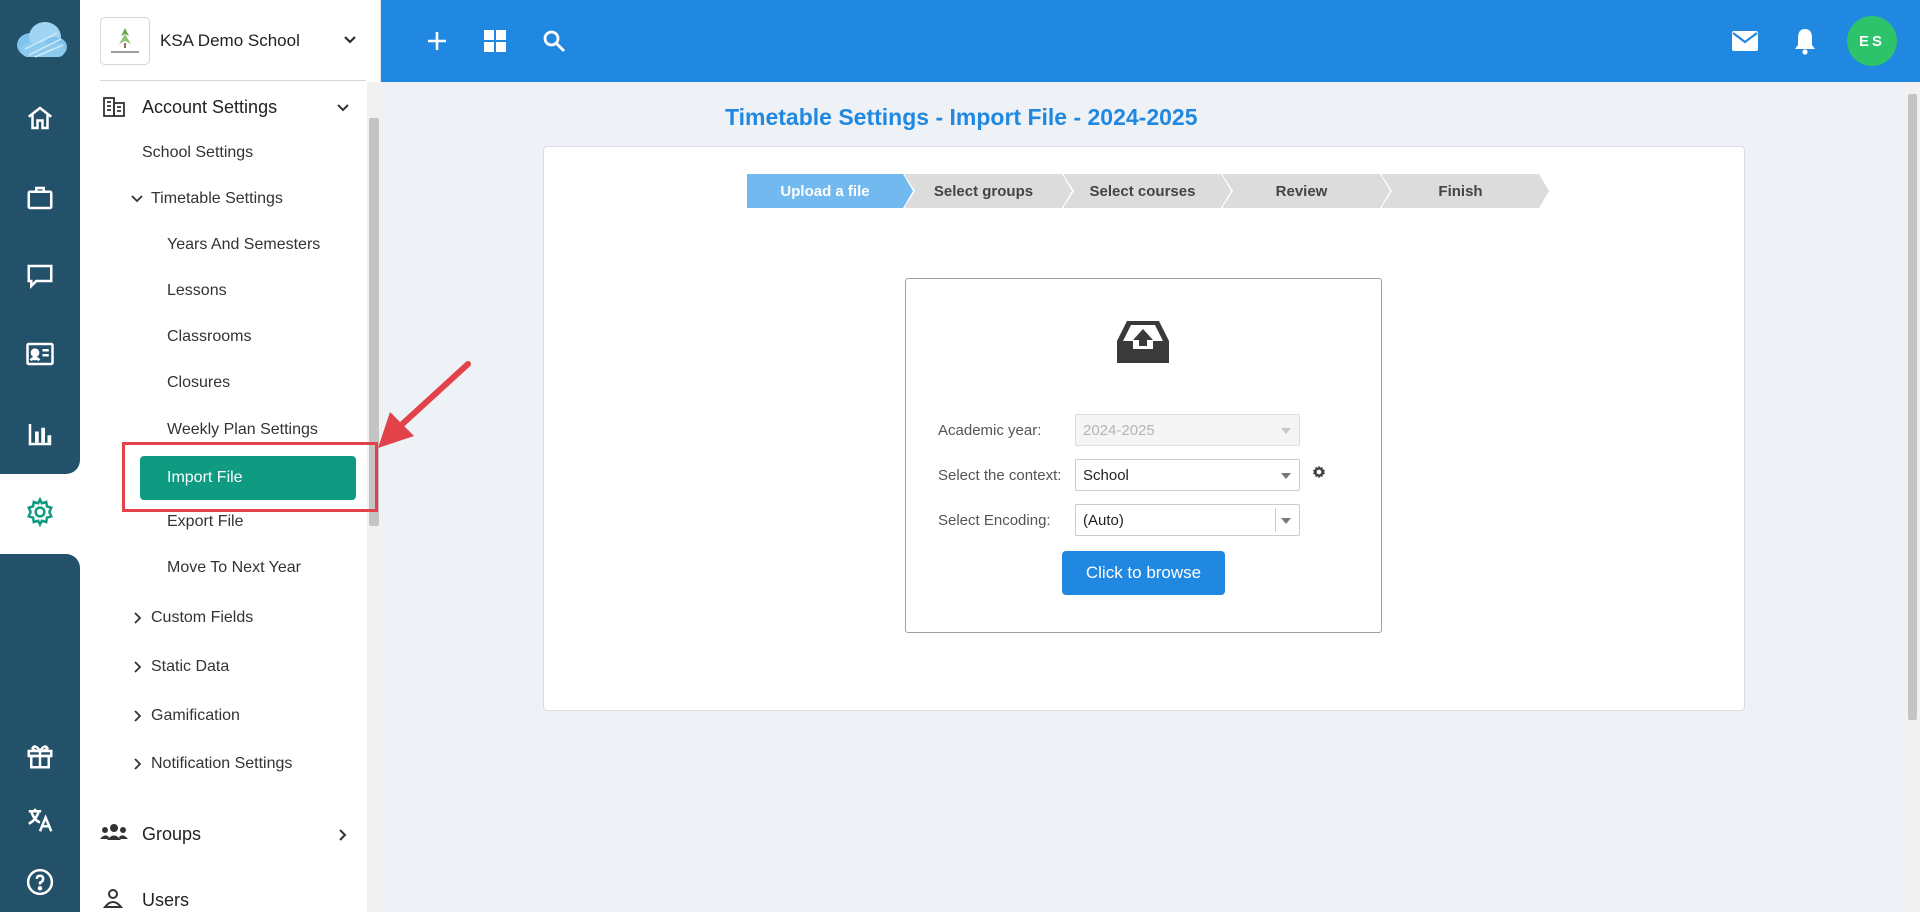 The image size is (1920, 912). Describe the element at coordinates (197, 291) in the screenshot. I see `sidebar-item-lessons: Lessons` at that location.